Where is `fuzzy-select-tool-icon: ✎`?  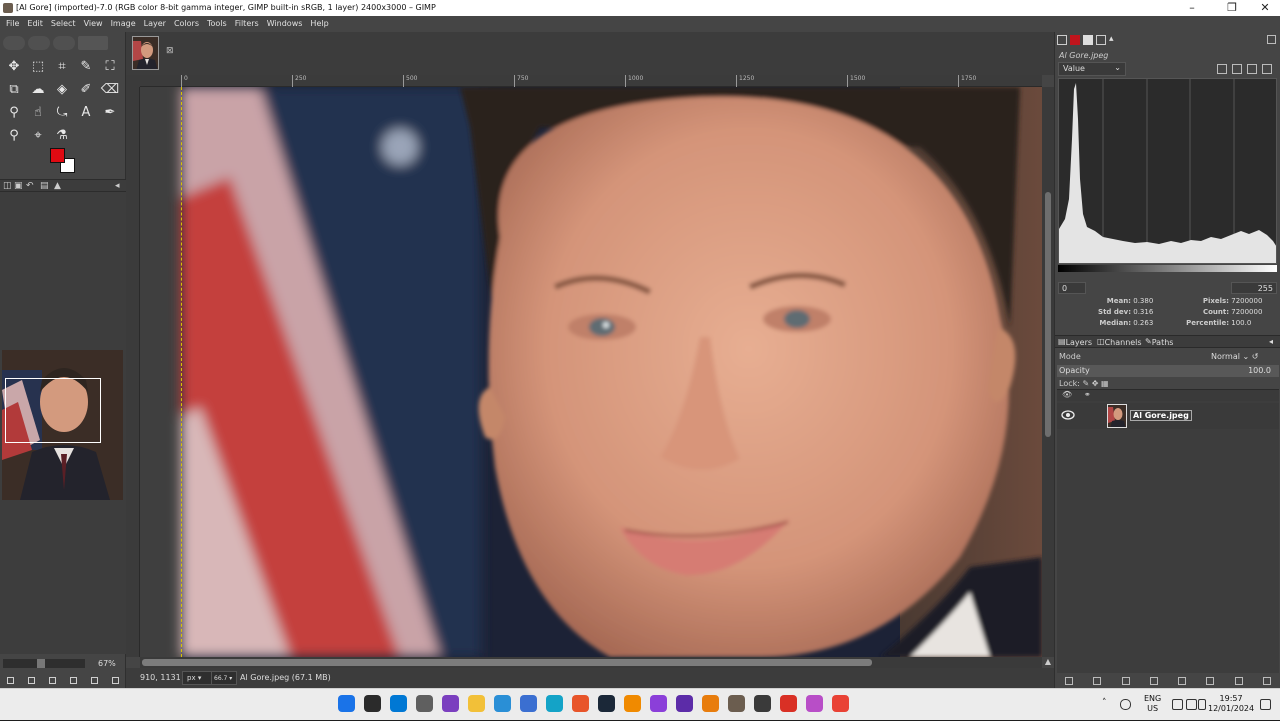
fuzzy-select-tool-icon: ✎ is located at coordinates (86, 66).